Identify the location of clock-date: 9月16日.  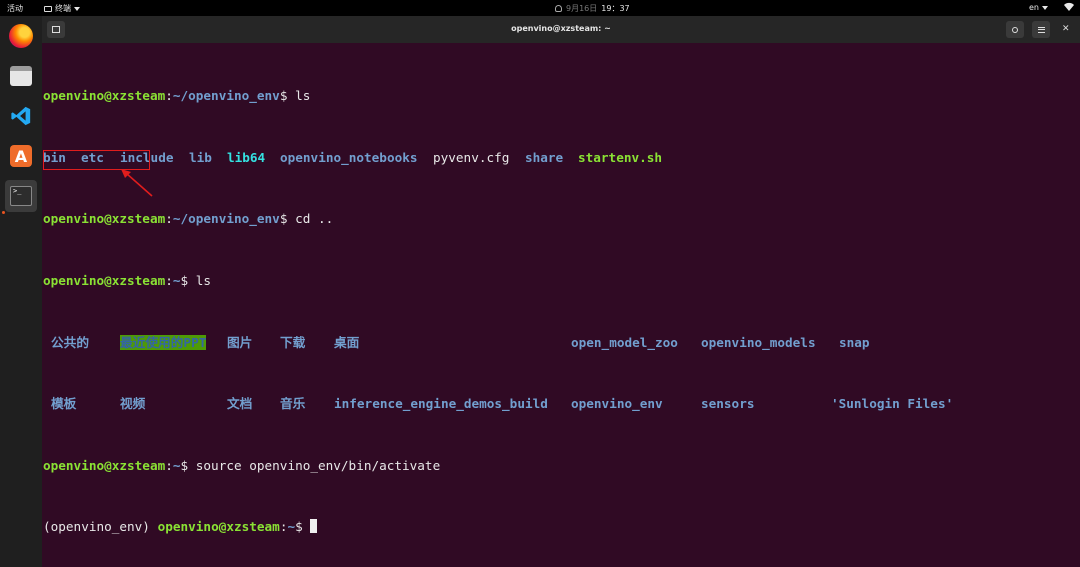
(582, 8).